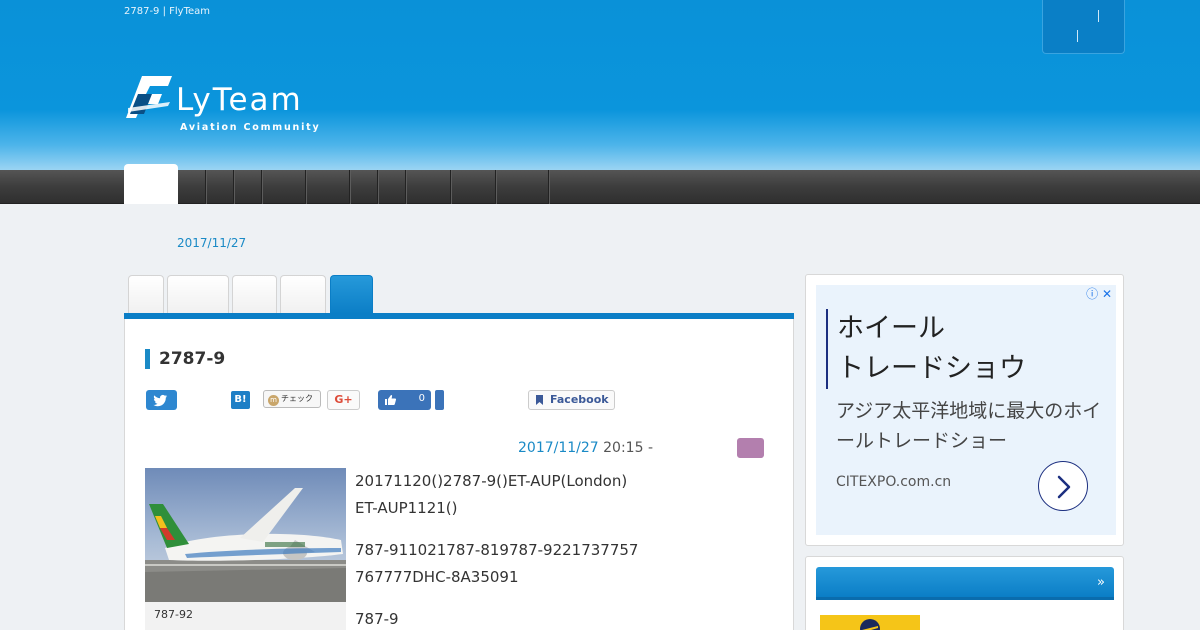 Image resolution: width=1200 pixels, height=630 pixels. I want to click on article-time: 20:15 -, so click(626, 448).